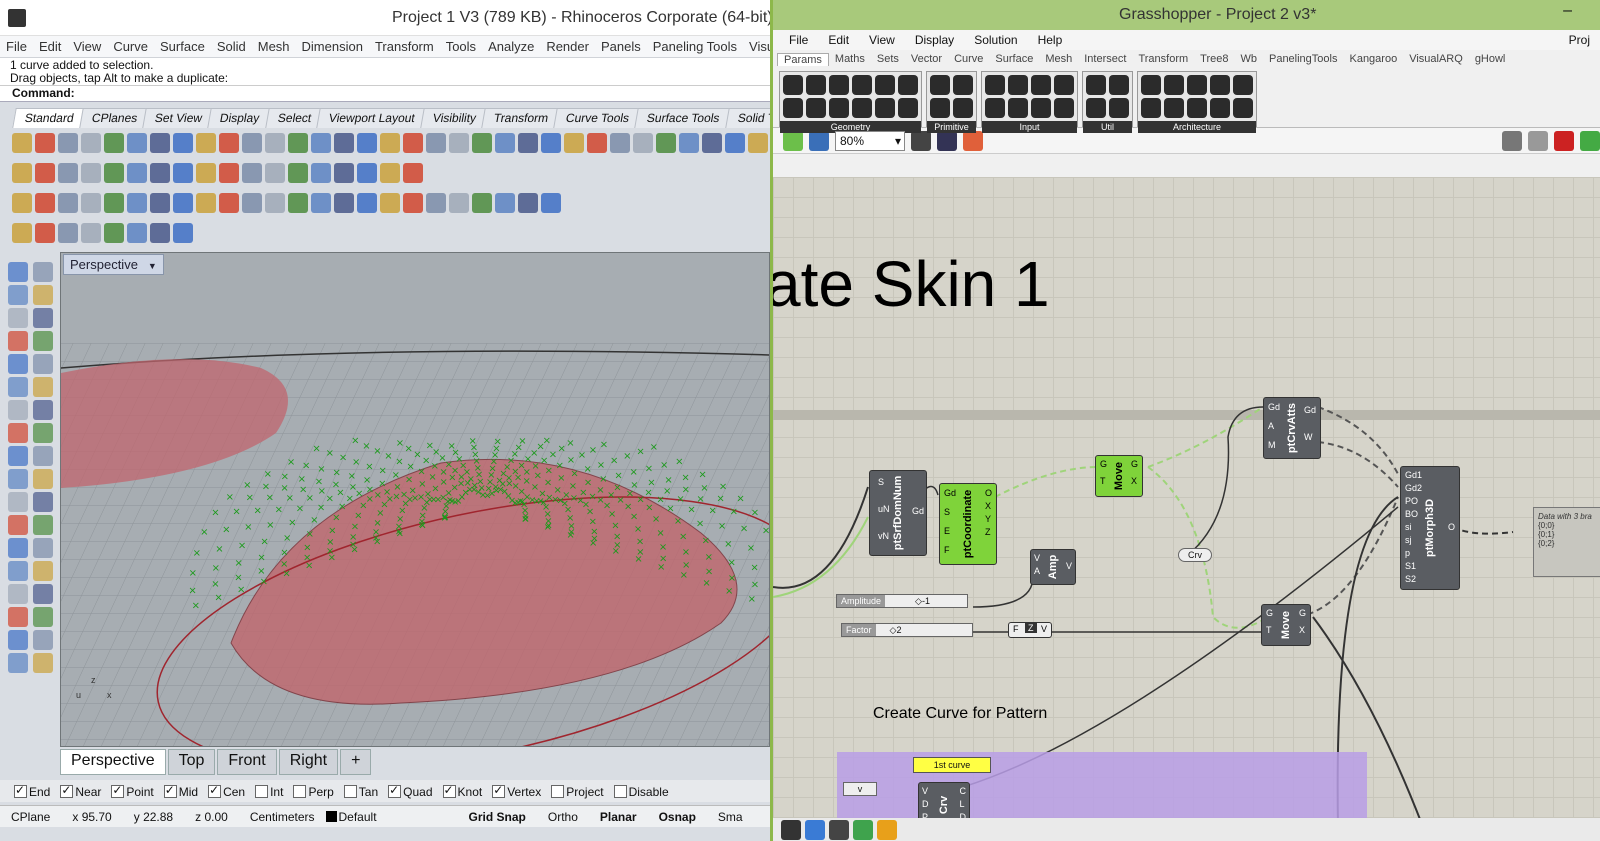 The width and height of the screenshot is (1600, 841). I want to click on port-x-out-2: X, so click(1302, 630).